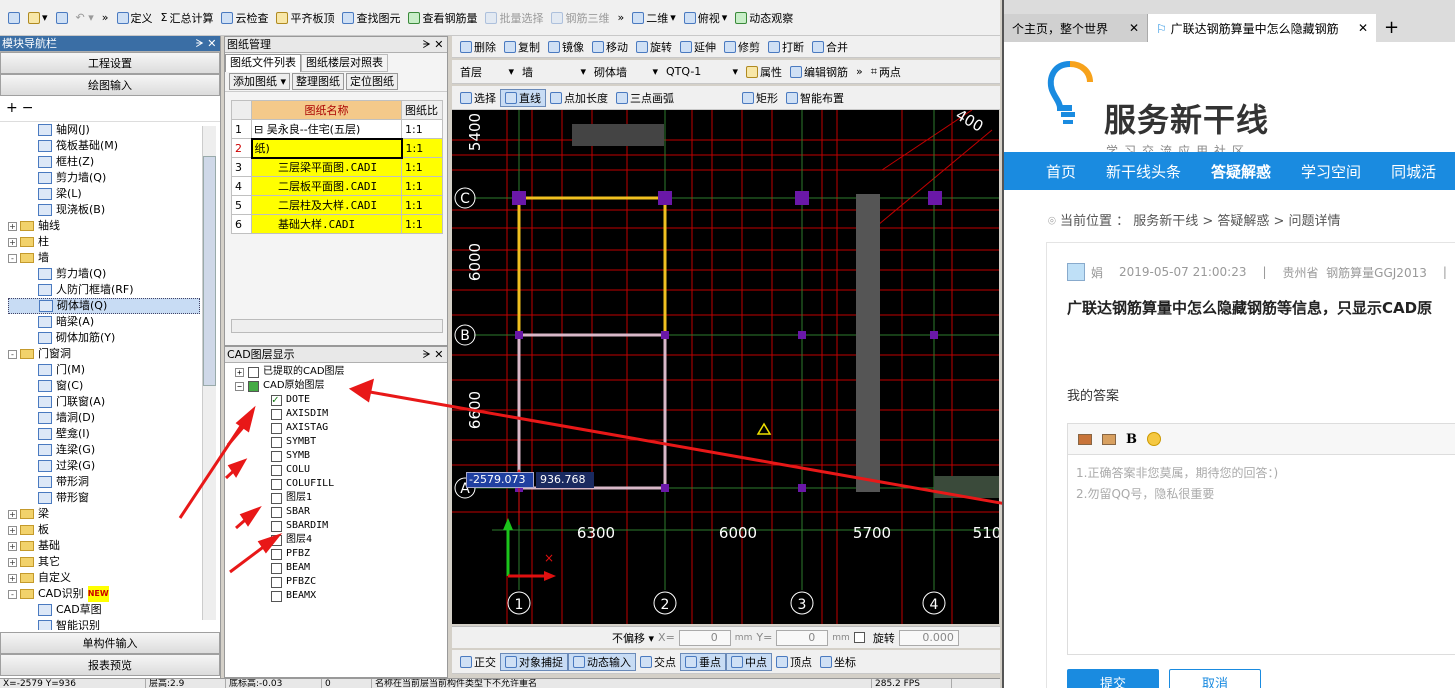 This screenshot has height=688, width=1455. I want to click on tree-item: 门联窗(A), so click(104, 402).